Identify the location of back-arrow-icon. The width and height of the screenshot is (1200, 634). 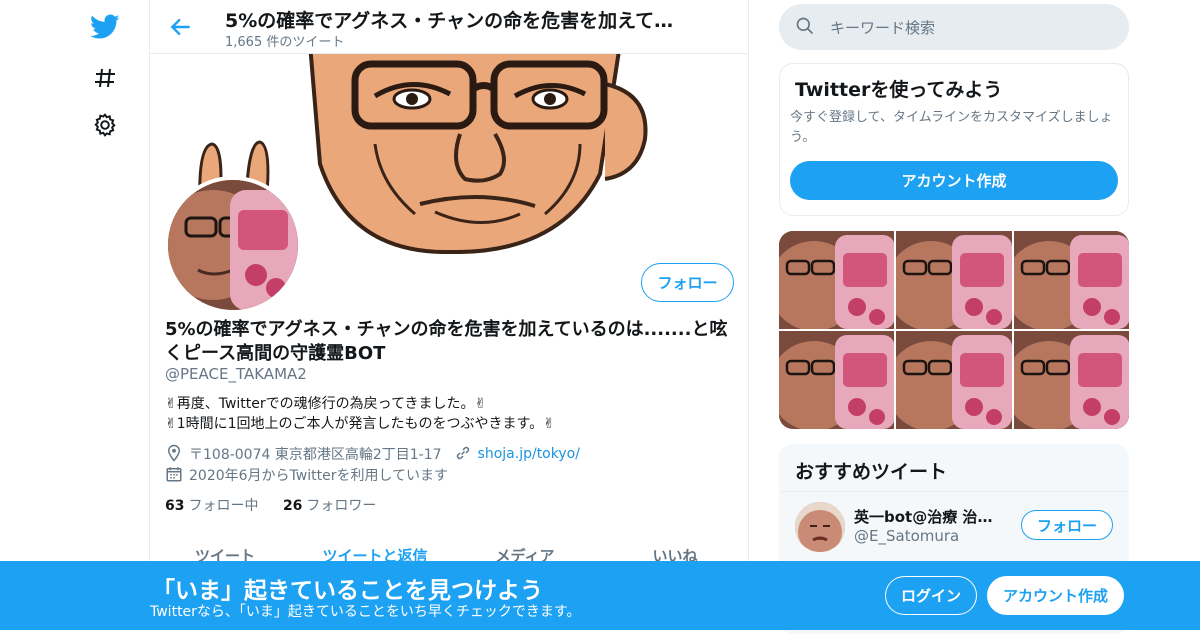
(181, 27).